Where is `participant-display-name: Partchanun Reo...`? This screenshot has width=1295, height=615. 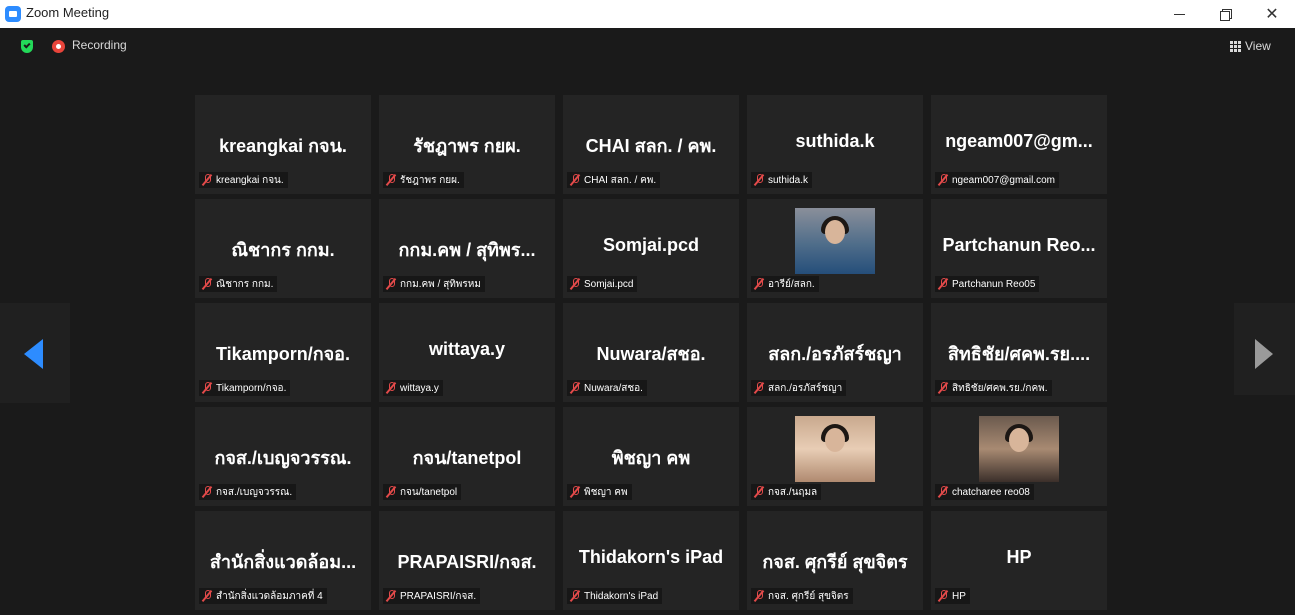
participant-display-name: Partchanun Reo... is located at coordinates (1019, 245).